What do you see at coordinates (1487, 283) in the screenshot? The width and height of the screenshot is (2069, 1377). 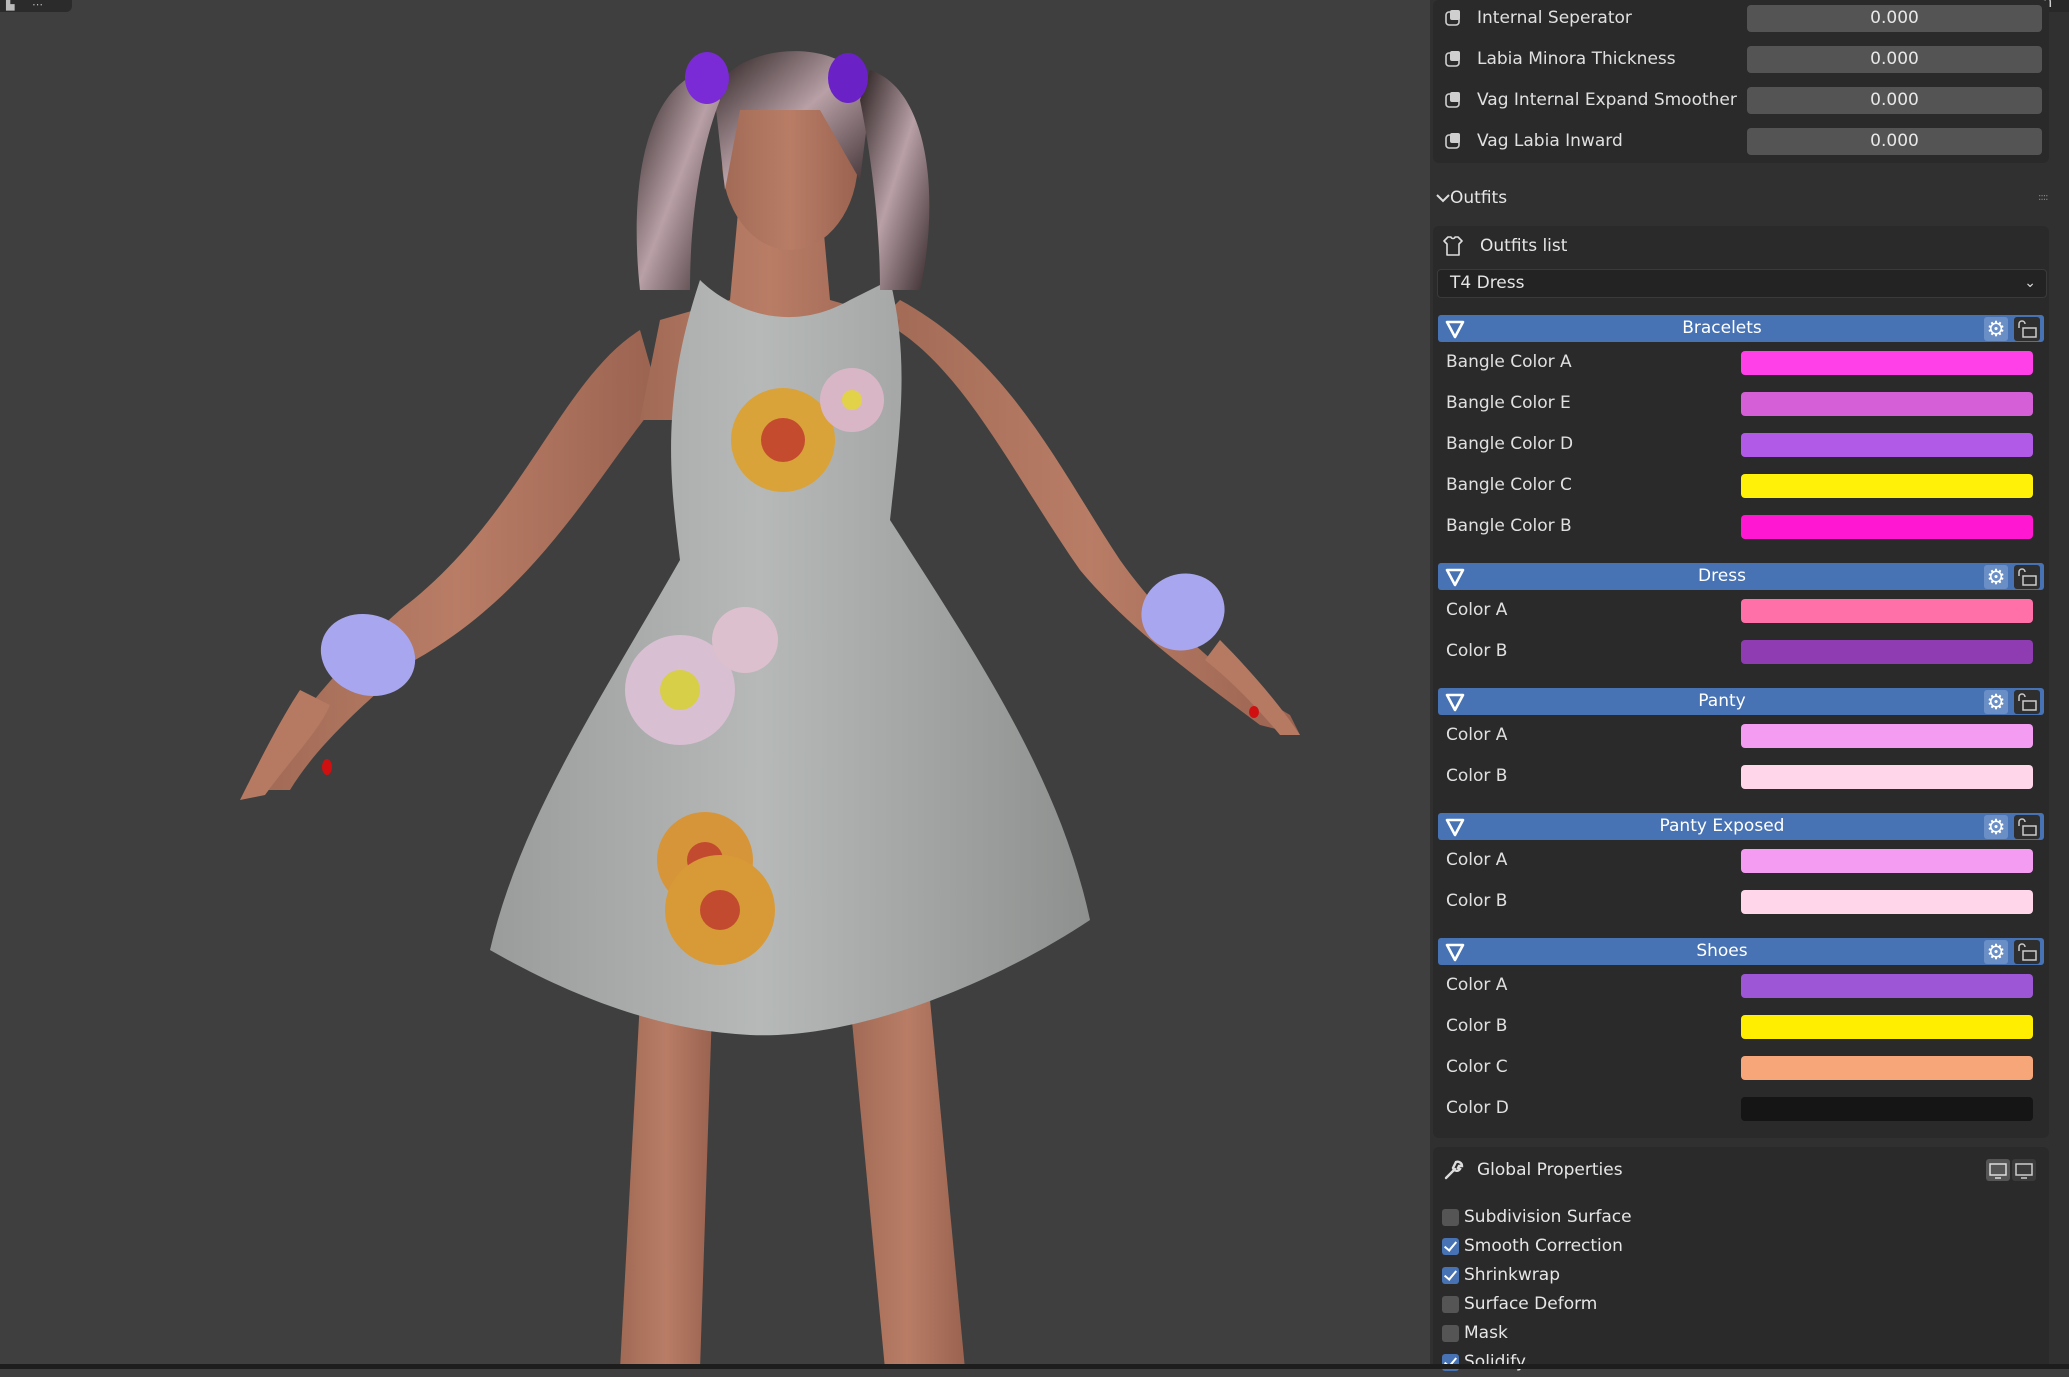 I see `outfit-dropdown-value: T4 Dress` at bounding box center [1487, 283].